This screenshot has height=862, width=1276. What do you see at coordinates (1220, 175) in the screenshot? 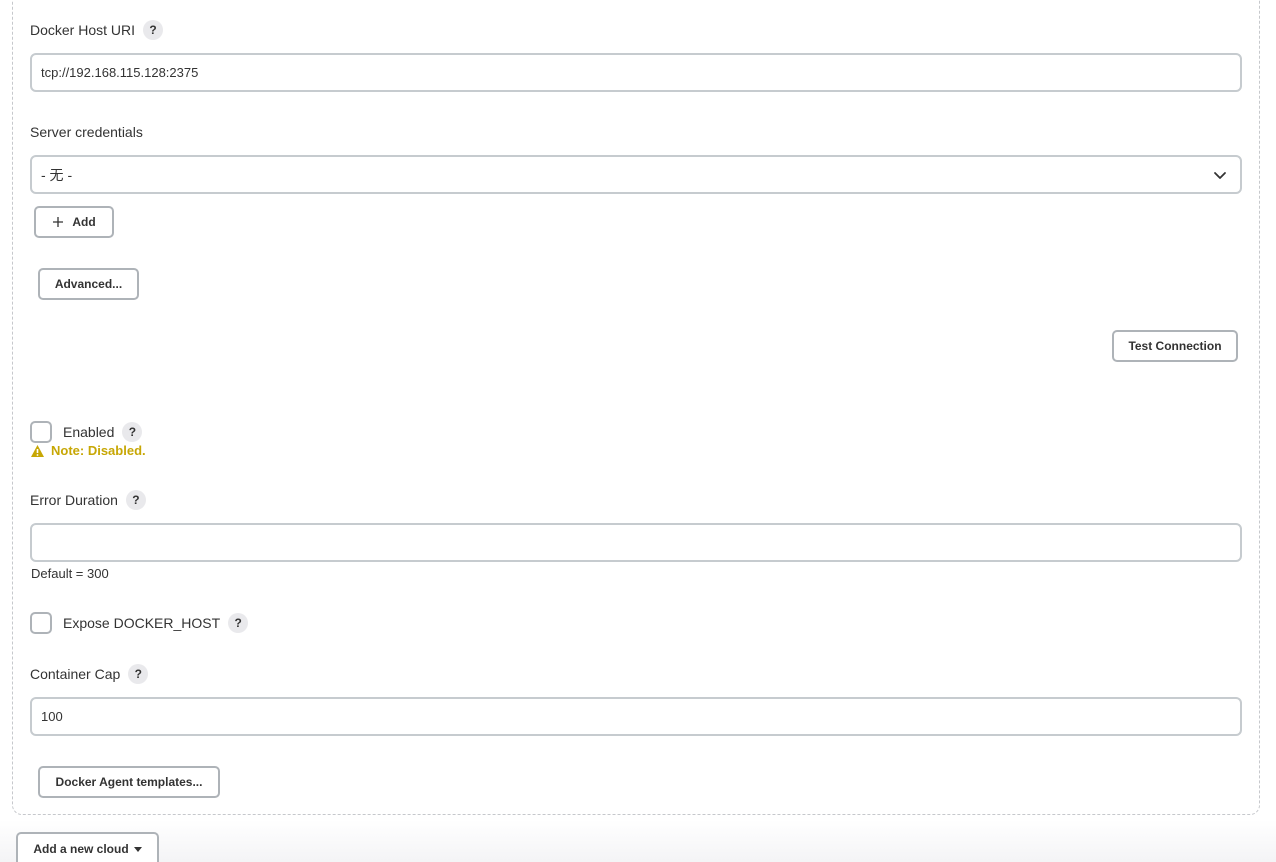
I see `chevron-down-icon` at bounding box center [1220, 175].